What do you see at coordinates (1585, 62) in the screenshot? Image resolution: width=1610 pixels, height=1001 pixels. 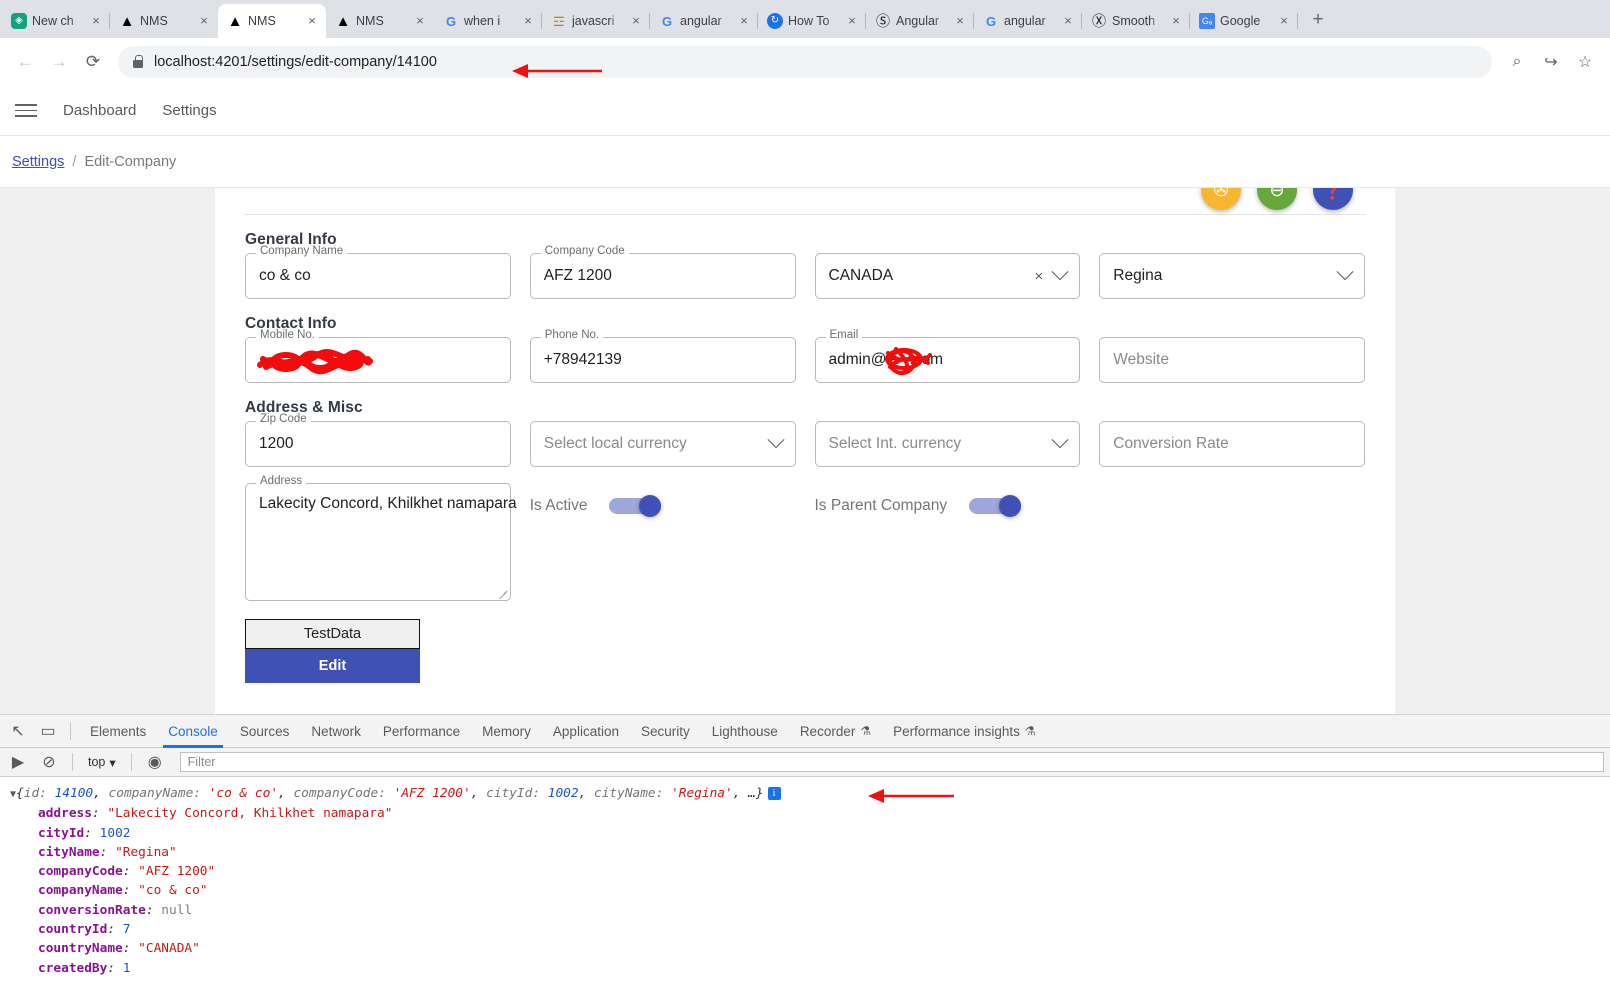 I see `bookmark-star-icon: ☆` at bounding box center [1585, 62].